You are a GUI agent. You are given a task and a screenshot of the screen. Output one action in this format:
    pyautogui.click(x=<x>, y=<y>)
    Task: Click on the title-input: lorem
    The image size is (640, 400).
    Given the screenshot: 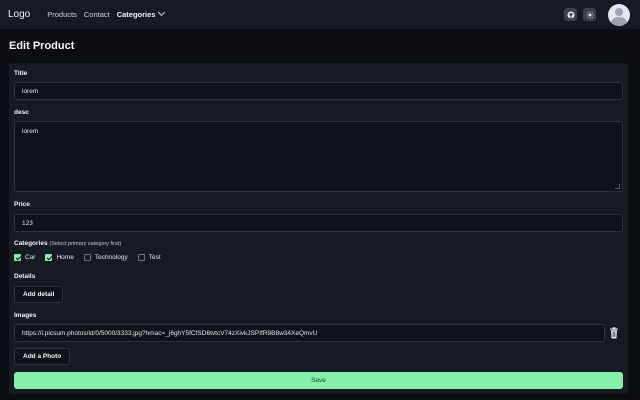 What is the action you would take?
    pyautogui.click(x=318, y=91)
    